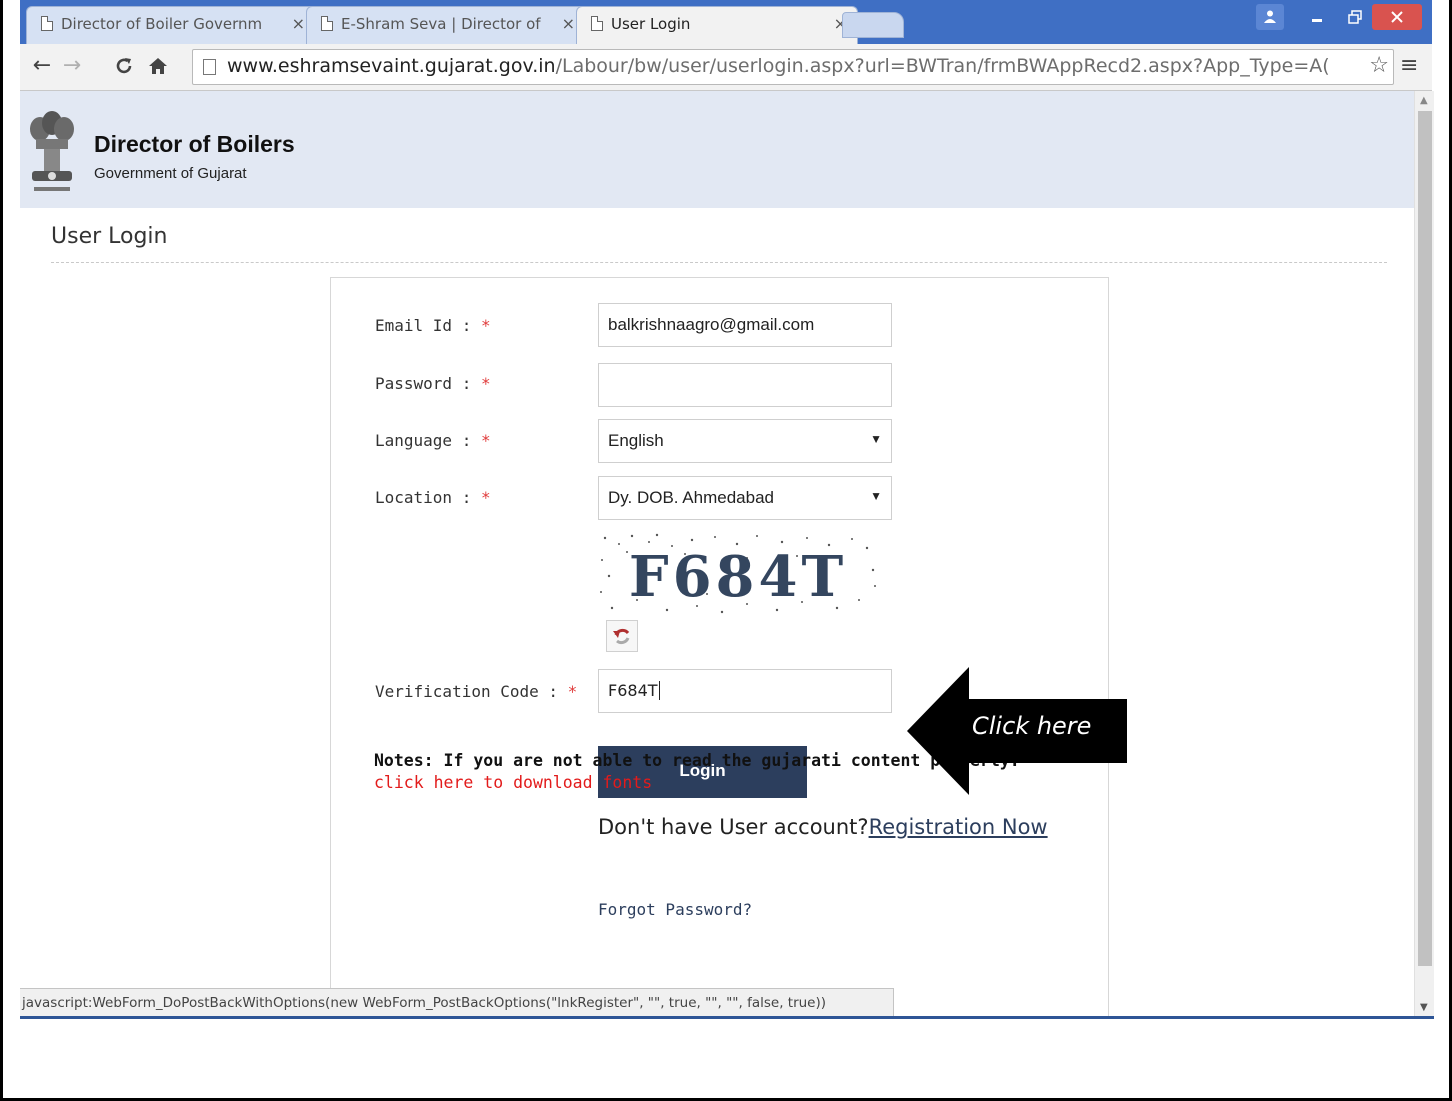 Image resolution: width=1452 pixels, height=1101 pixels. I want to click on new-tab-button, so click(873, 25).